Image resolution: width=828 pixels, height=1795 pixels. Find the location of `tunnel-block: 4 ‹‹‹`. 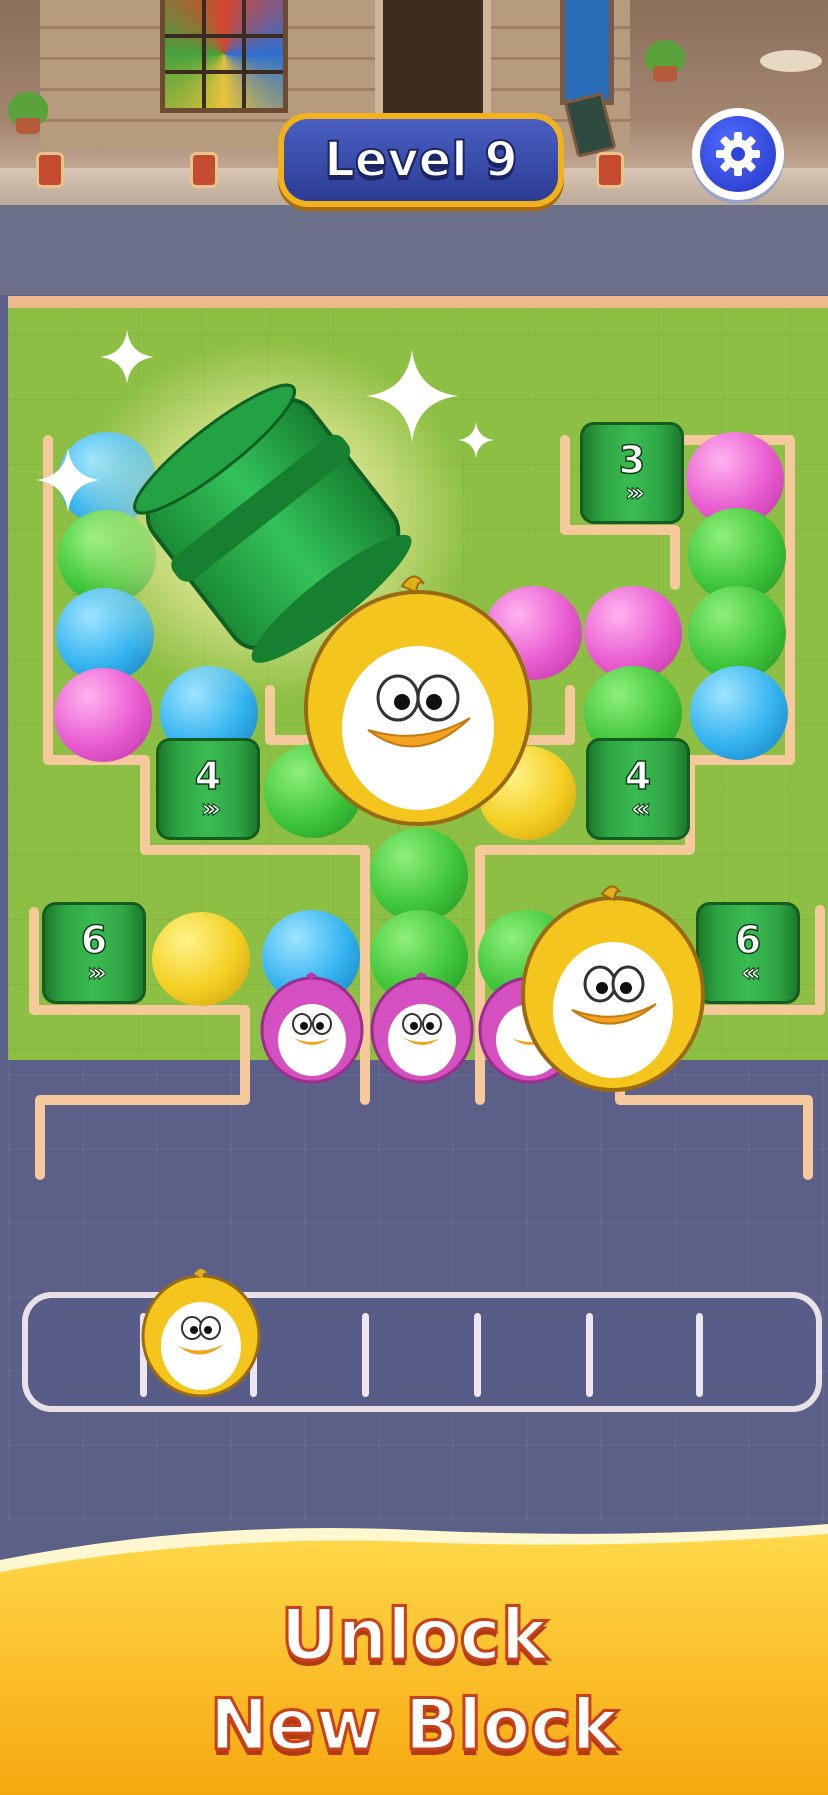

tunnel-block: 4 ‹‹‹ is located at coordinates (638, 789).